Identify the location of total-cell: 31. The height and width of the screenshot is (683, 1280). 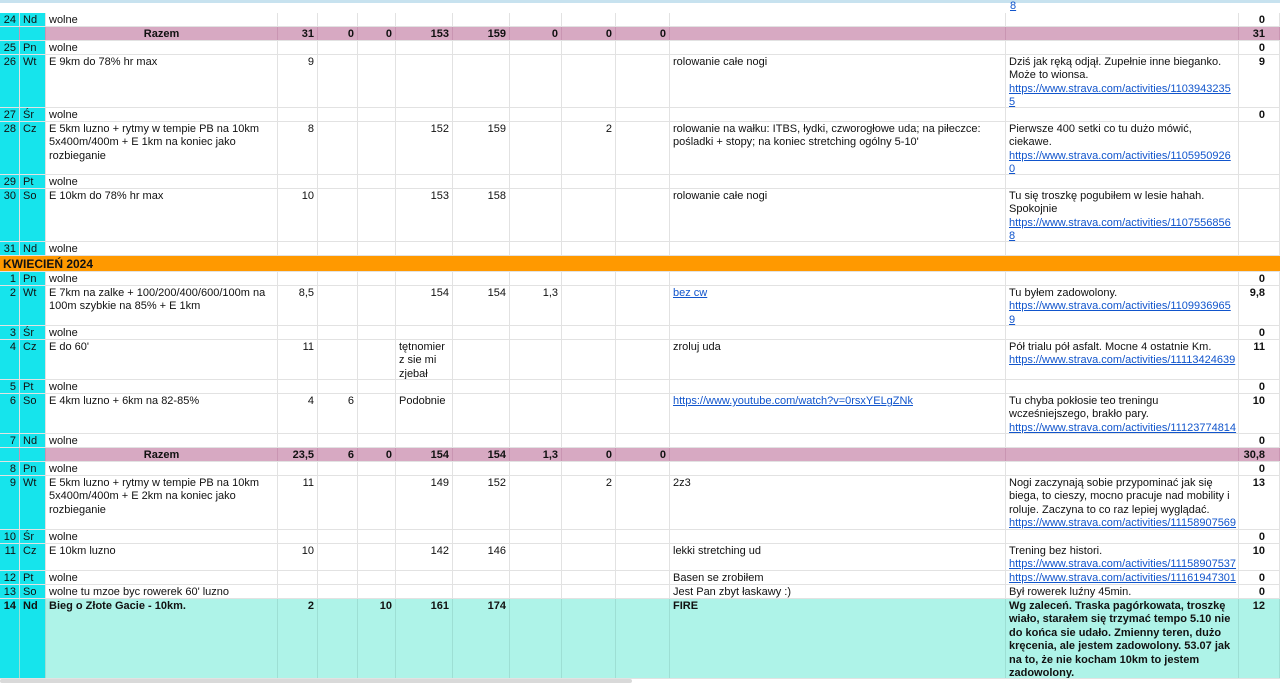
(1259, 33).